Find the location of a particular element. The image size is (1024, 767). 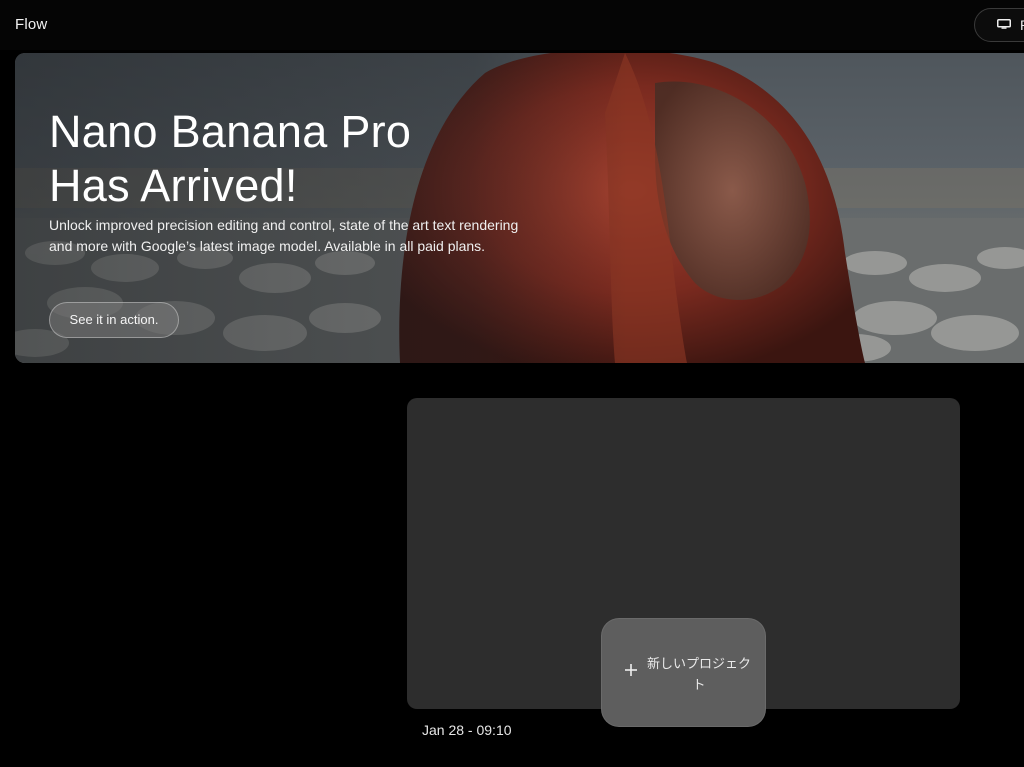

new-project-label: 新しいプロジェクト is located at coordinates (698, 674).